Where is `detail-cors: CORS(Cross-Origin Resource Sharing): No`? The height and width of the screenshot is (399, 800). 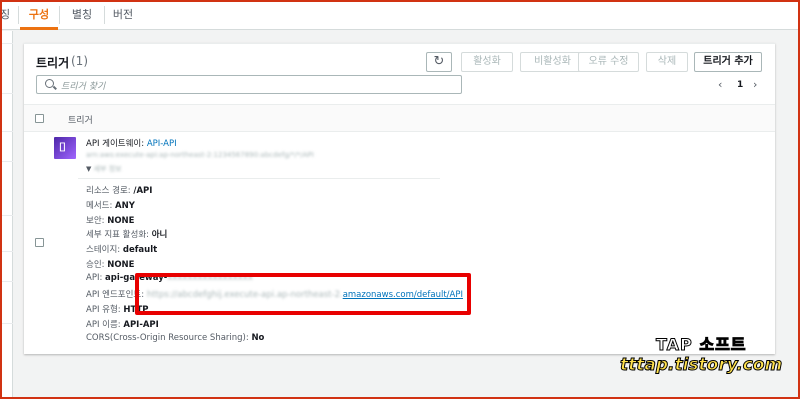 detail-cors: CORS(Cross-Origin Resource Sharing): No is located at coordinates (175, 338).